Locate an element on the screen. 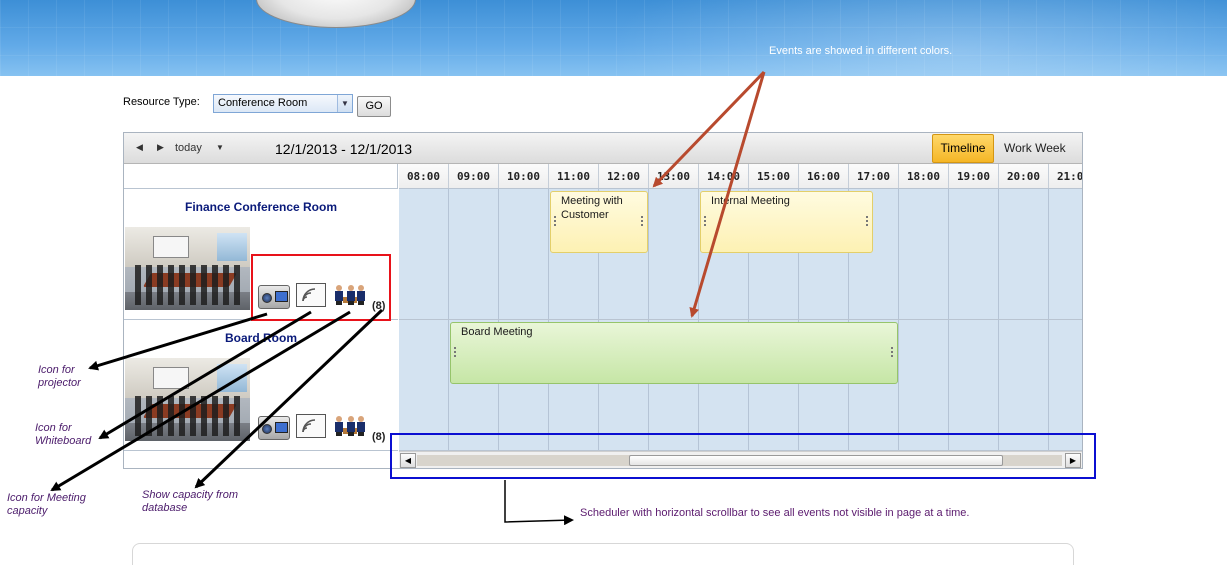  work-week-view-button: Work Week is located at coordinates (1035, 148).